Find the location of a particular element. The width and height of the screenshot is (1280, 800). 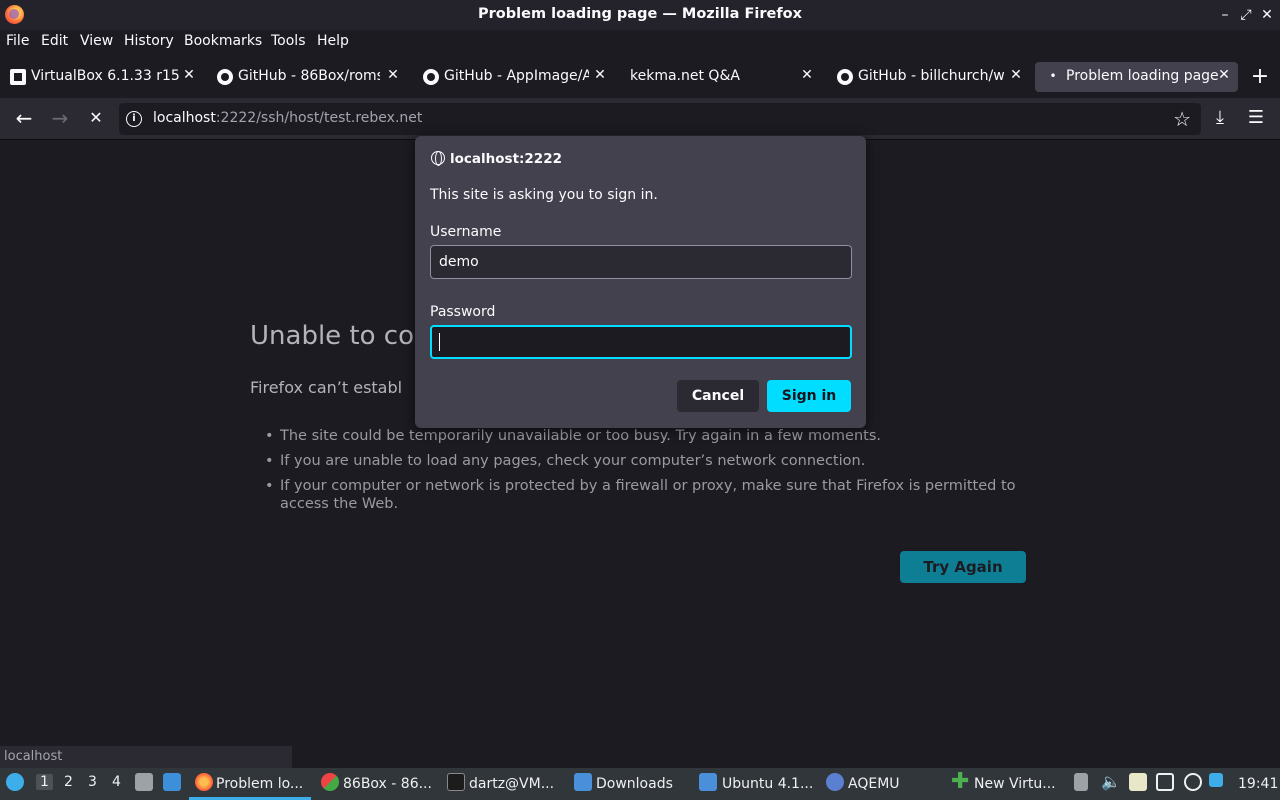

sign-in-button: Sign in is located at coordinates (809, 396).